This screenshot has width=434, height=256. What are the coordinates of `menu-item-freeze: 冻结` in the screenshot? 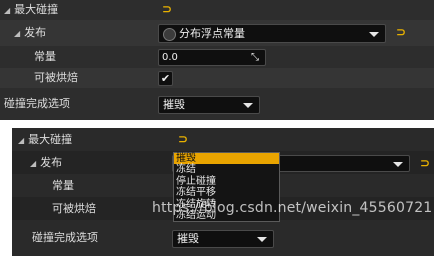 It's located at (226, 169).